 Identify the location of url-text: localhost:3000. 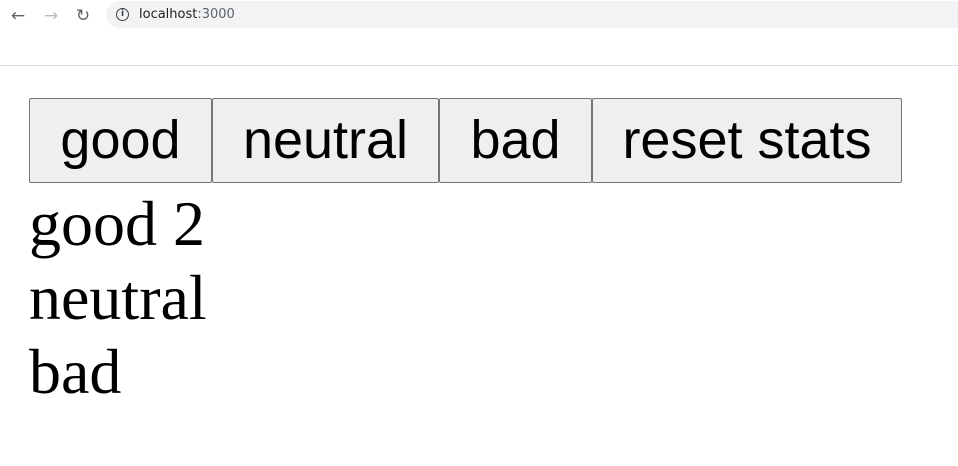
(187, 14).